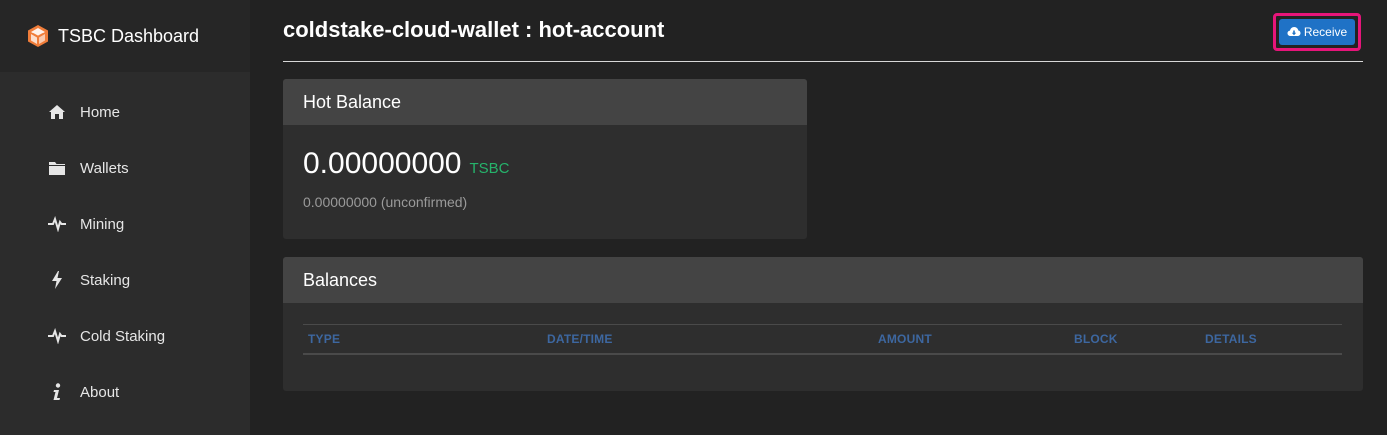 This screenshot has height=435, width=1387. Describe the element at coordinates (57, 280) in the screenshot. I see `lightning-icon` at that location.